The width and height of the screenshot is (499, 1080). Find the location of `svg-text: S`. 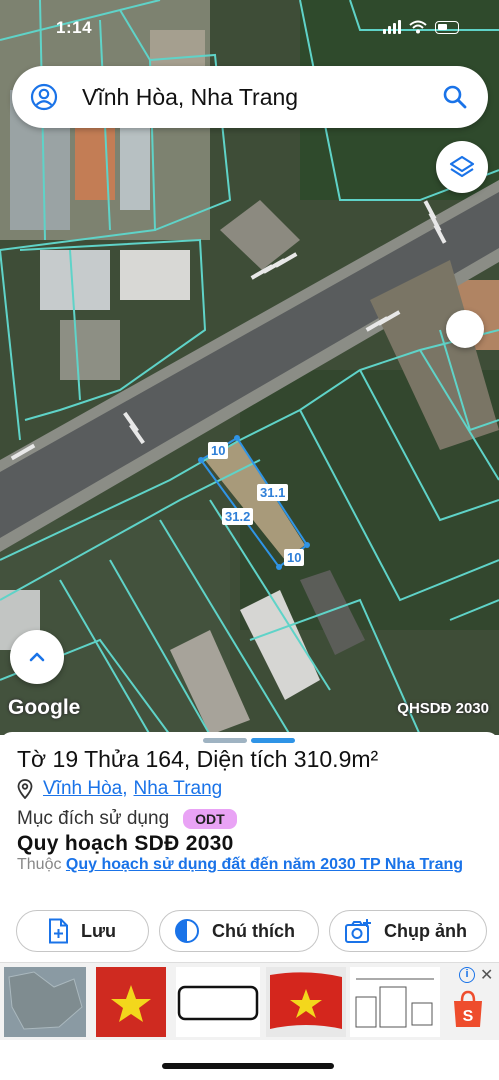

svg-text: S is located at coordinates (468, 1016).